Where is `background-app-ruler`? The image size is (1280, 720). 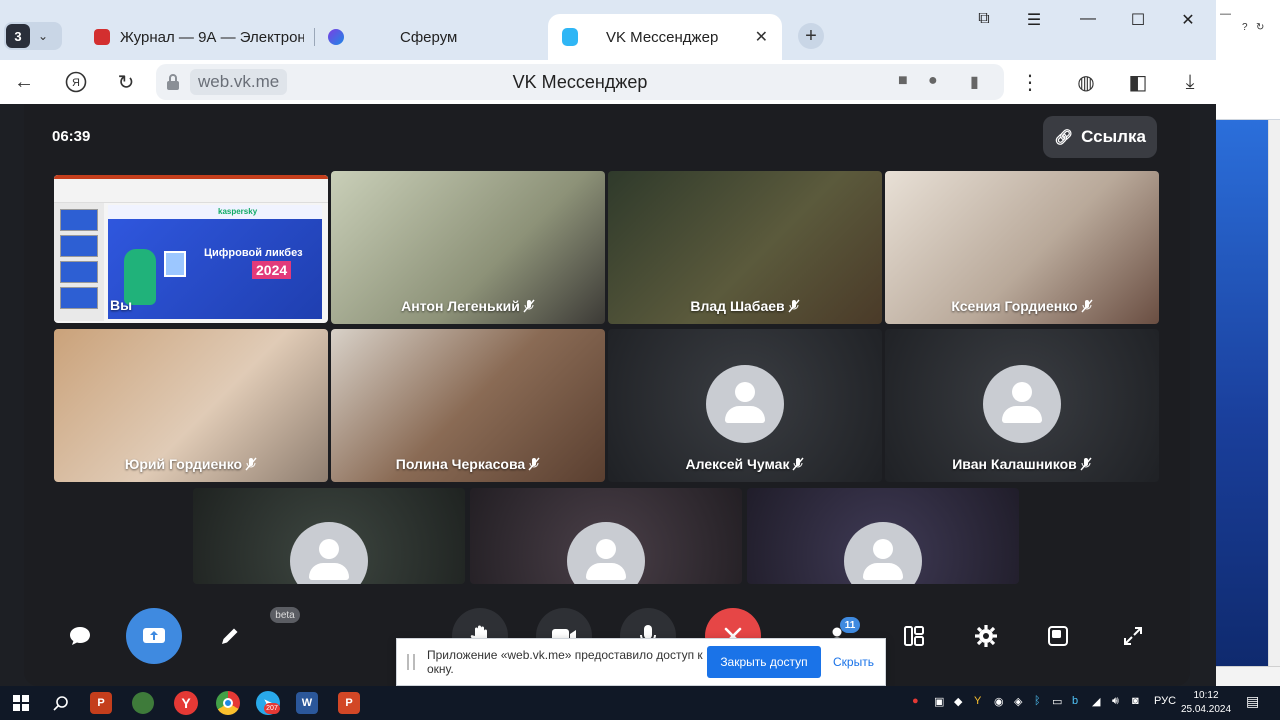 background-app-ruler is located at coordinates (1248, 112).